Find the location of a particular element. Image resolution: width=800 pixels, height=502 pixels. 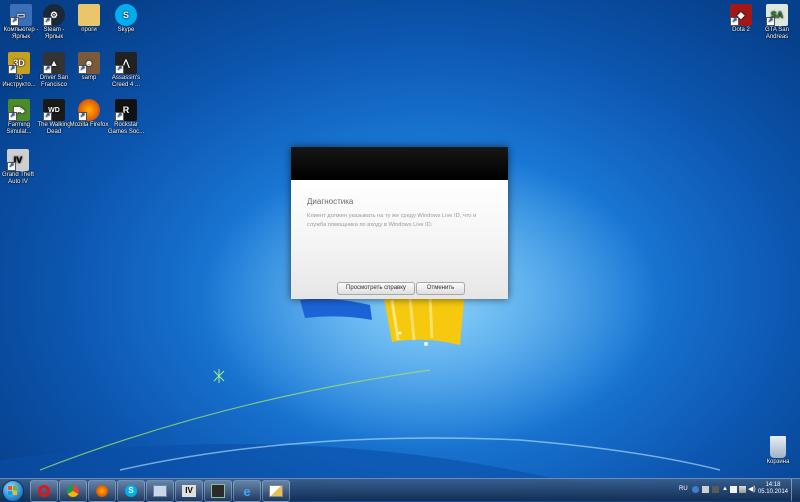

gta4-icon: IV is located at coordinates (189, 491).